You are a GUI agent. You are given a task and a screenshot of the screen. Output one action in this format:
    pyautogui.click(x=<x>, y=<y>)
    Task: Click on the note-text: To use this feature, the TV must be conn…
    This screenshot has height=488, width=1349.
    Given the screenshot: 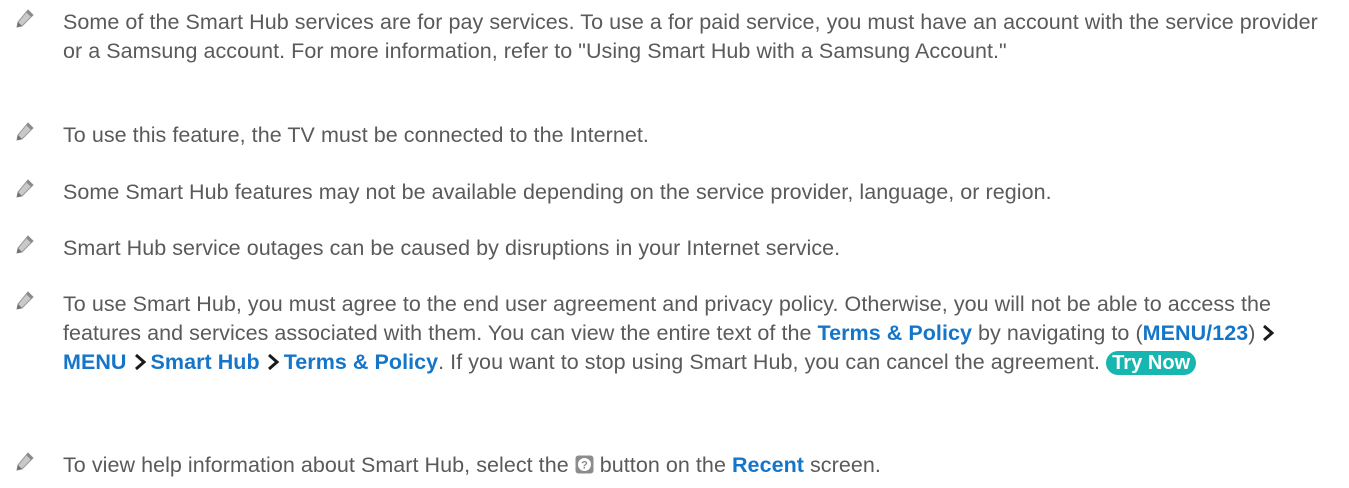 What is the action you would take?
    pyautogui.click(x=356, y=135)
    